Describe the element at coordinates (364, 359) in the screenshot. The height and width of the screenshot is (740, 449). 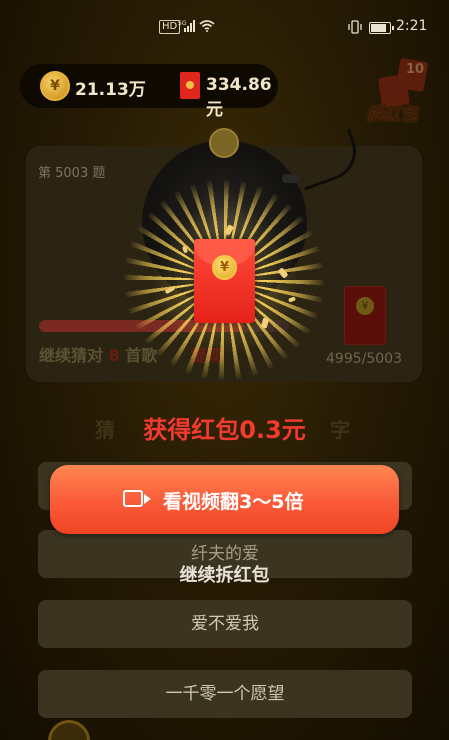
I see `progress-count: 4995/5003` at that location.